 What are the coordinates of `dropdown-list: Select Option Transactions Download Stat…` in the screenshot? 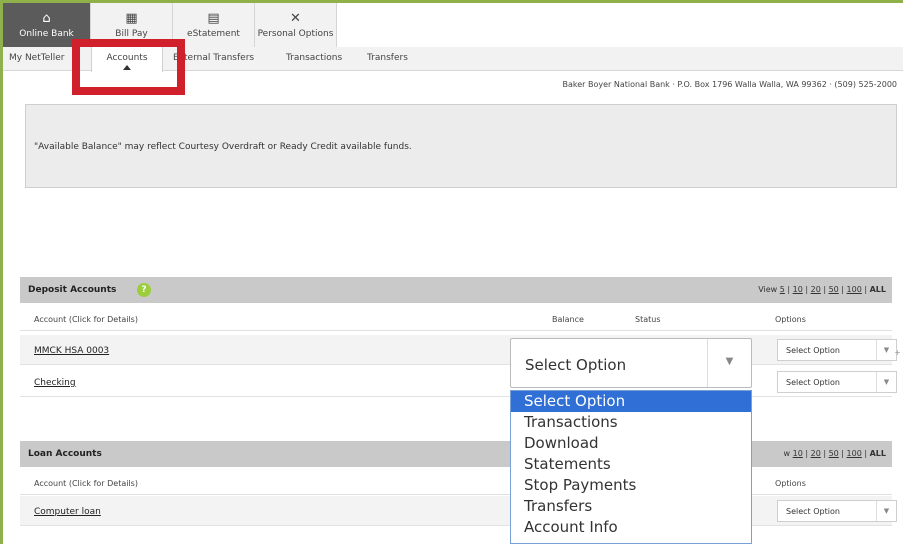 It's located at (631, 467).